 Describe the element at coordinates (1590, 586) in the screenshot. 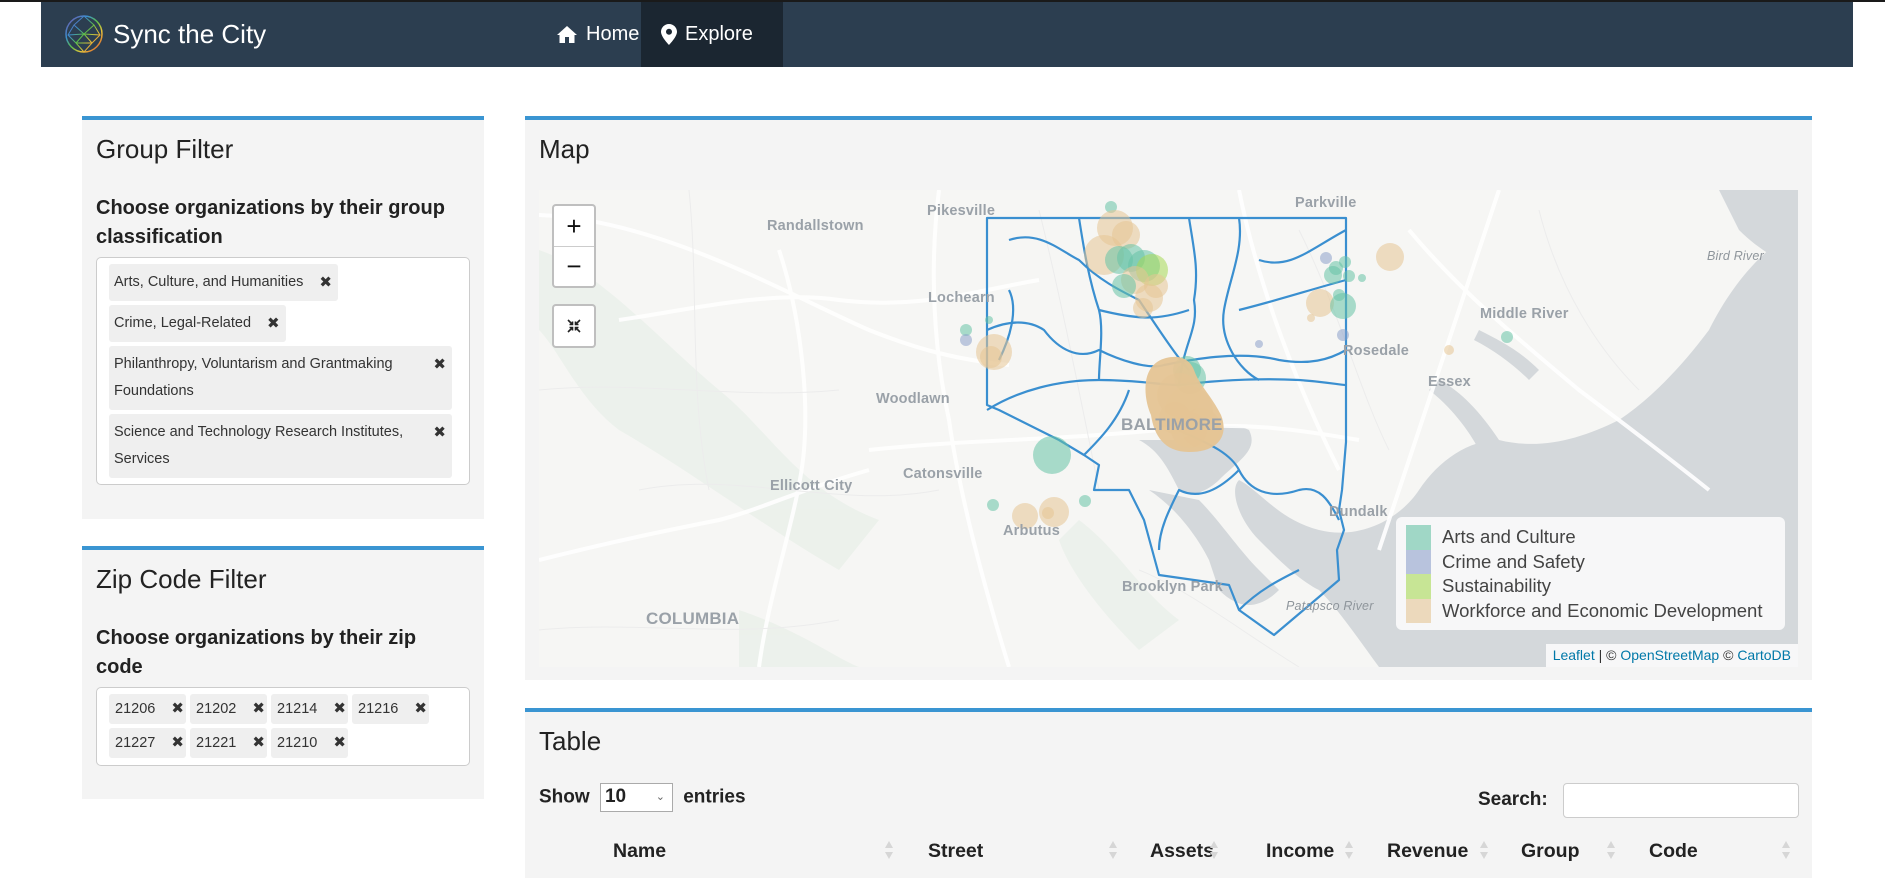

I see `legend-item: Sustainability` at that location.